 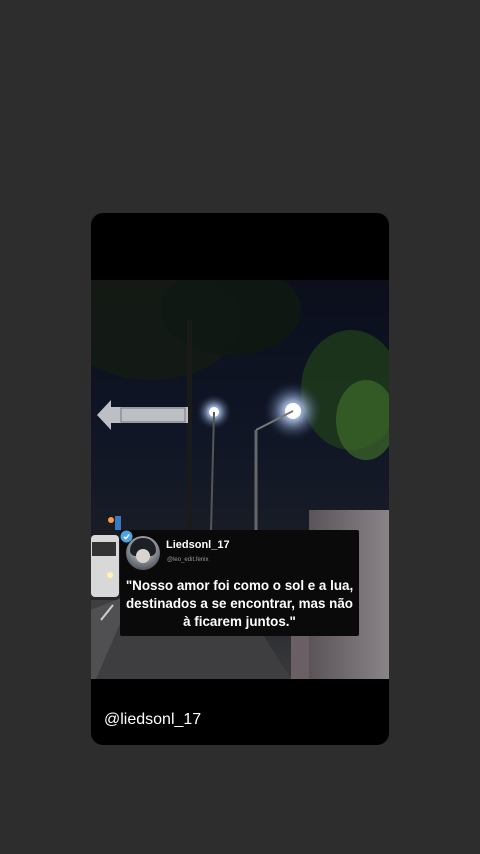 I want to click on tweet-username: Liedsonl_17, so click(x=198, y=545).